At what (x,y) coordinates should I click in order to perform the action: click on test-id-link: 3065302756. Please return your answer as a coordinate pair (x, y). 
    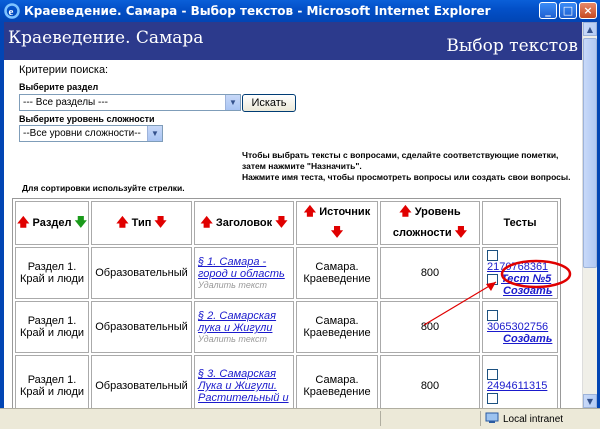
    Looking at the image, I should click on (517, 327).